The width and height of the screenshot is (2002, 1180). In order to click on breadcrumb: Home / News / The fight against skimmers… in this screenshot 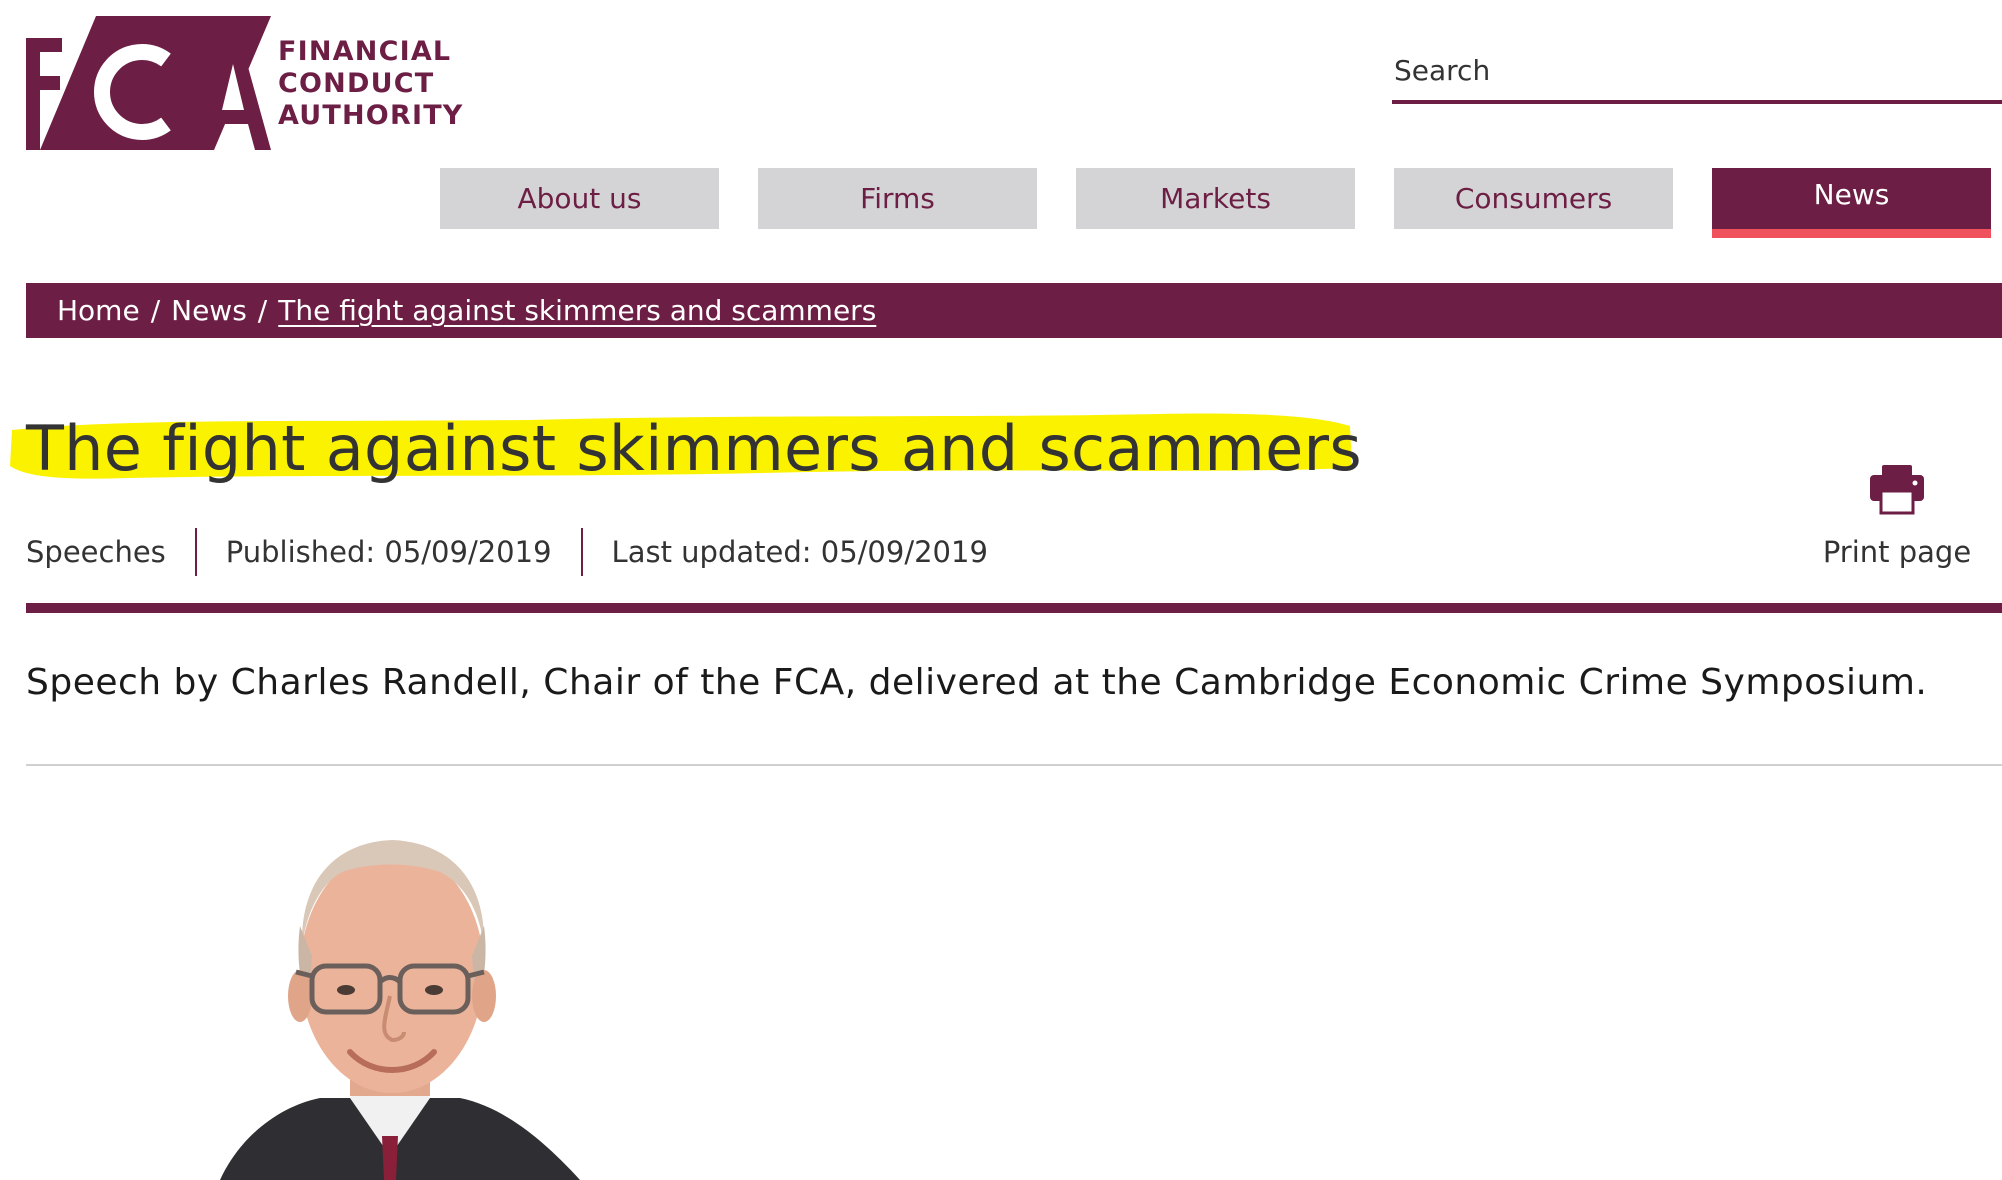, I will do `click(1014, 310)`.